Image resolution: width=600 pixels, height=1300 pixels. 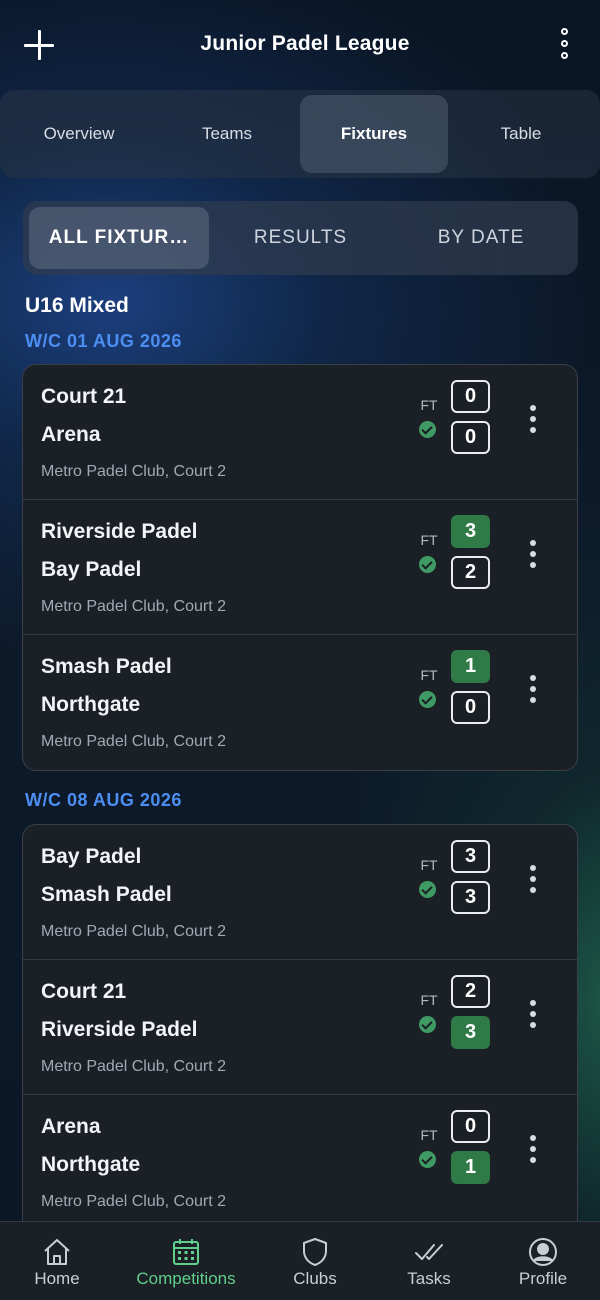 What do you see at coordinates (119, 1029) in the screenshot?
I see `away-team-name: Riverside Padel` at bounding box center [119, 1029].